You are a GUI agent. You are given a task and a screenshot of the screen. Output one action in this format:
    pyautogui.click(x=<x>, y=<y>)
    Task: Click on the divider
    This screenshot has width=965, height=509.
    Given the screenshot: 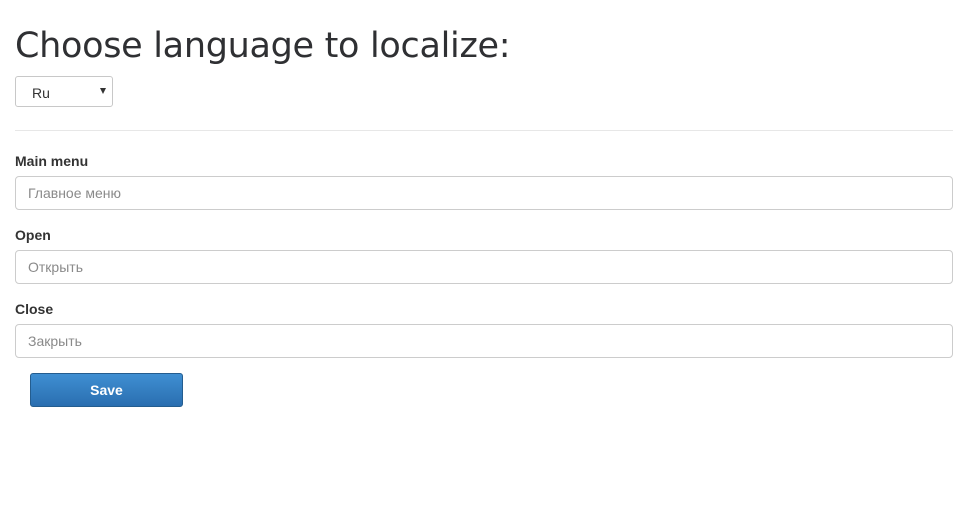 What is the action you would take?
    pyautogui.click(x=484, y=130)
    